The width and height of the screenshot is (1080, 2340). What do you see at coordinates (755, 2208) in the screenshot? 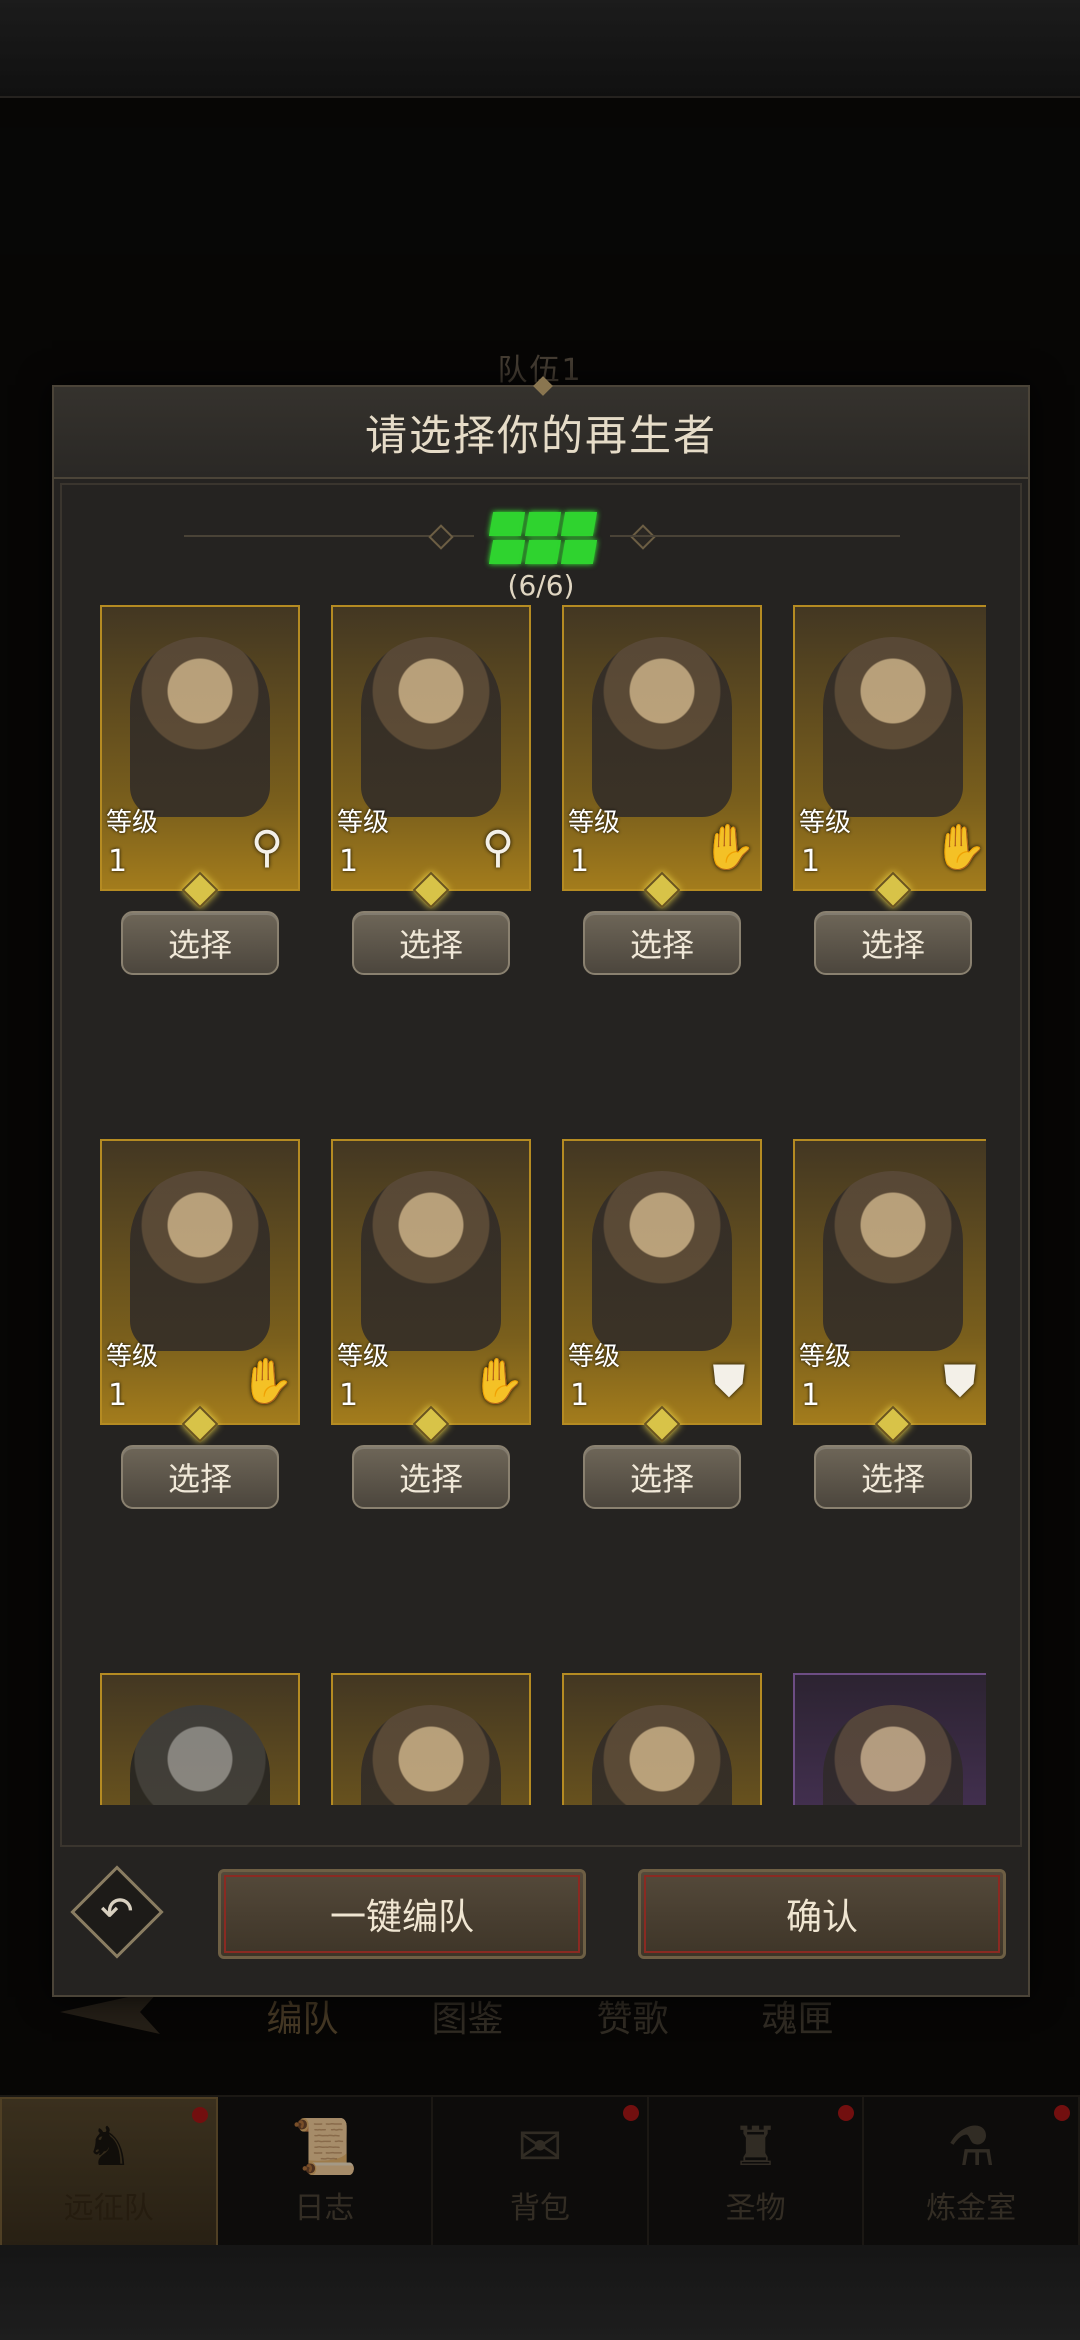
I see `nav-label: 圣物` at bounding box center [755, 2208].